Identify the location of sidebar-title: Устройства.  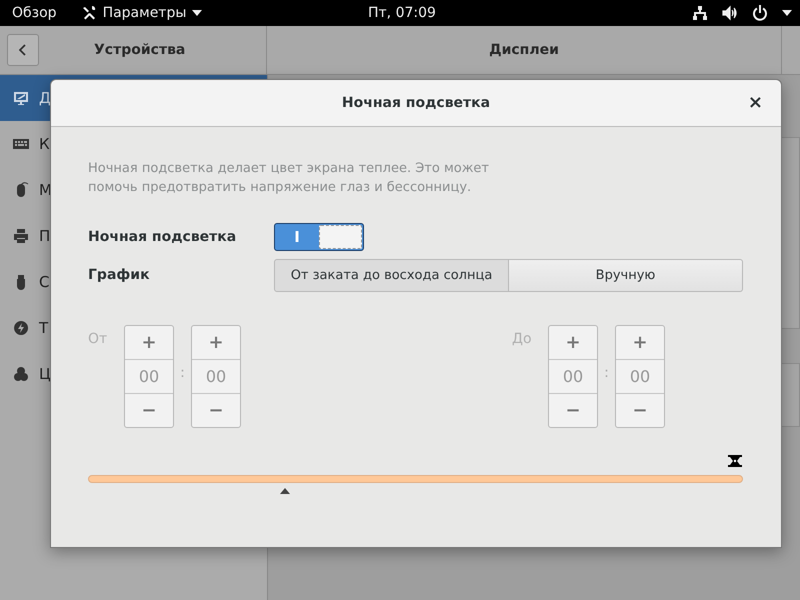
(140, 50).